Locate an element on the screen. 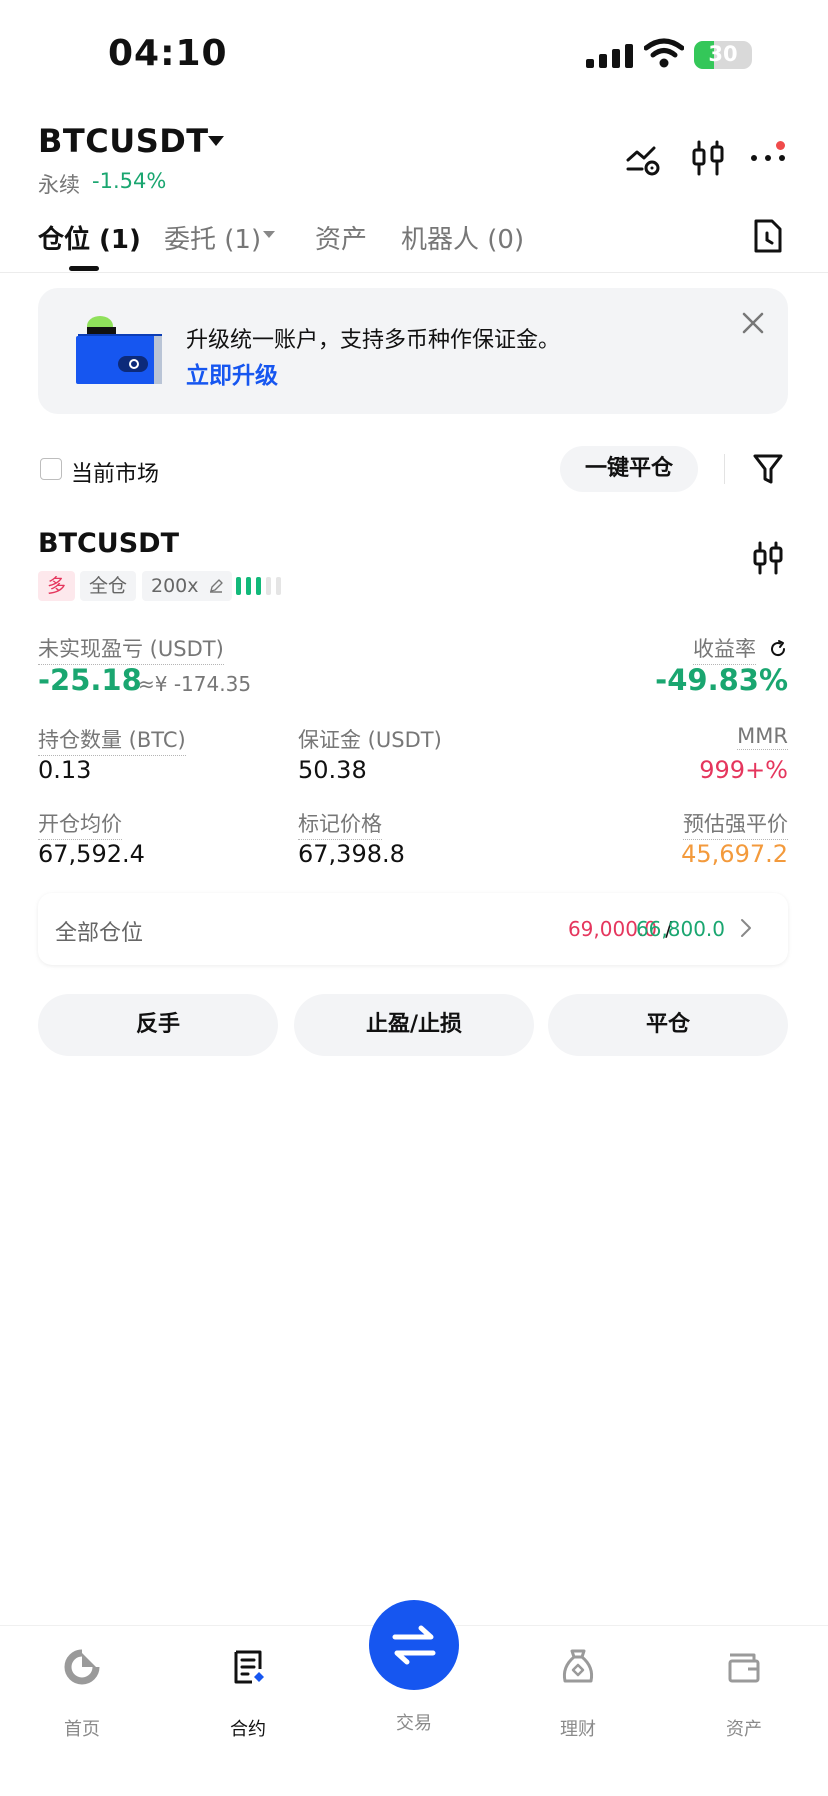 This screenshot has height=1796, width=828. liq-price-label: 预估强平价 is located at coordinates (735, 824).